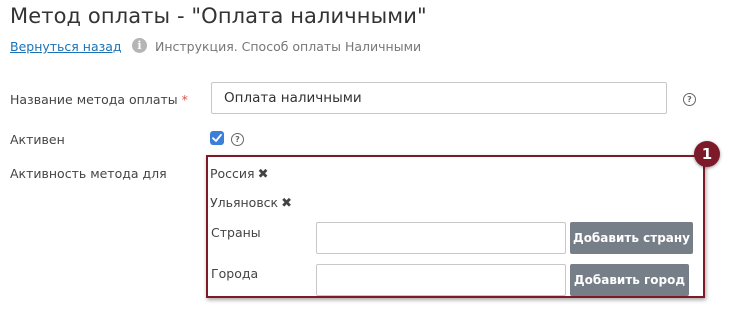 This screenshot has width=740, height=313. I want to click on tag-label: Россия, so click(232, 173).